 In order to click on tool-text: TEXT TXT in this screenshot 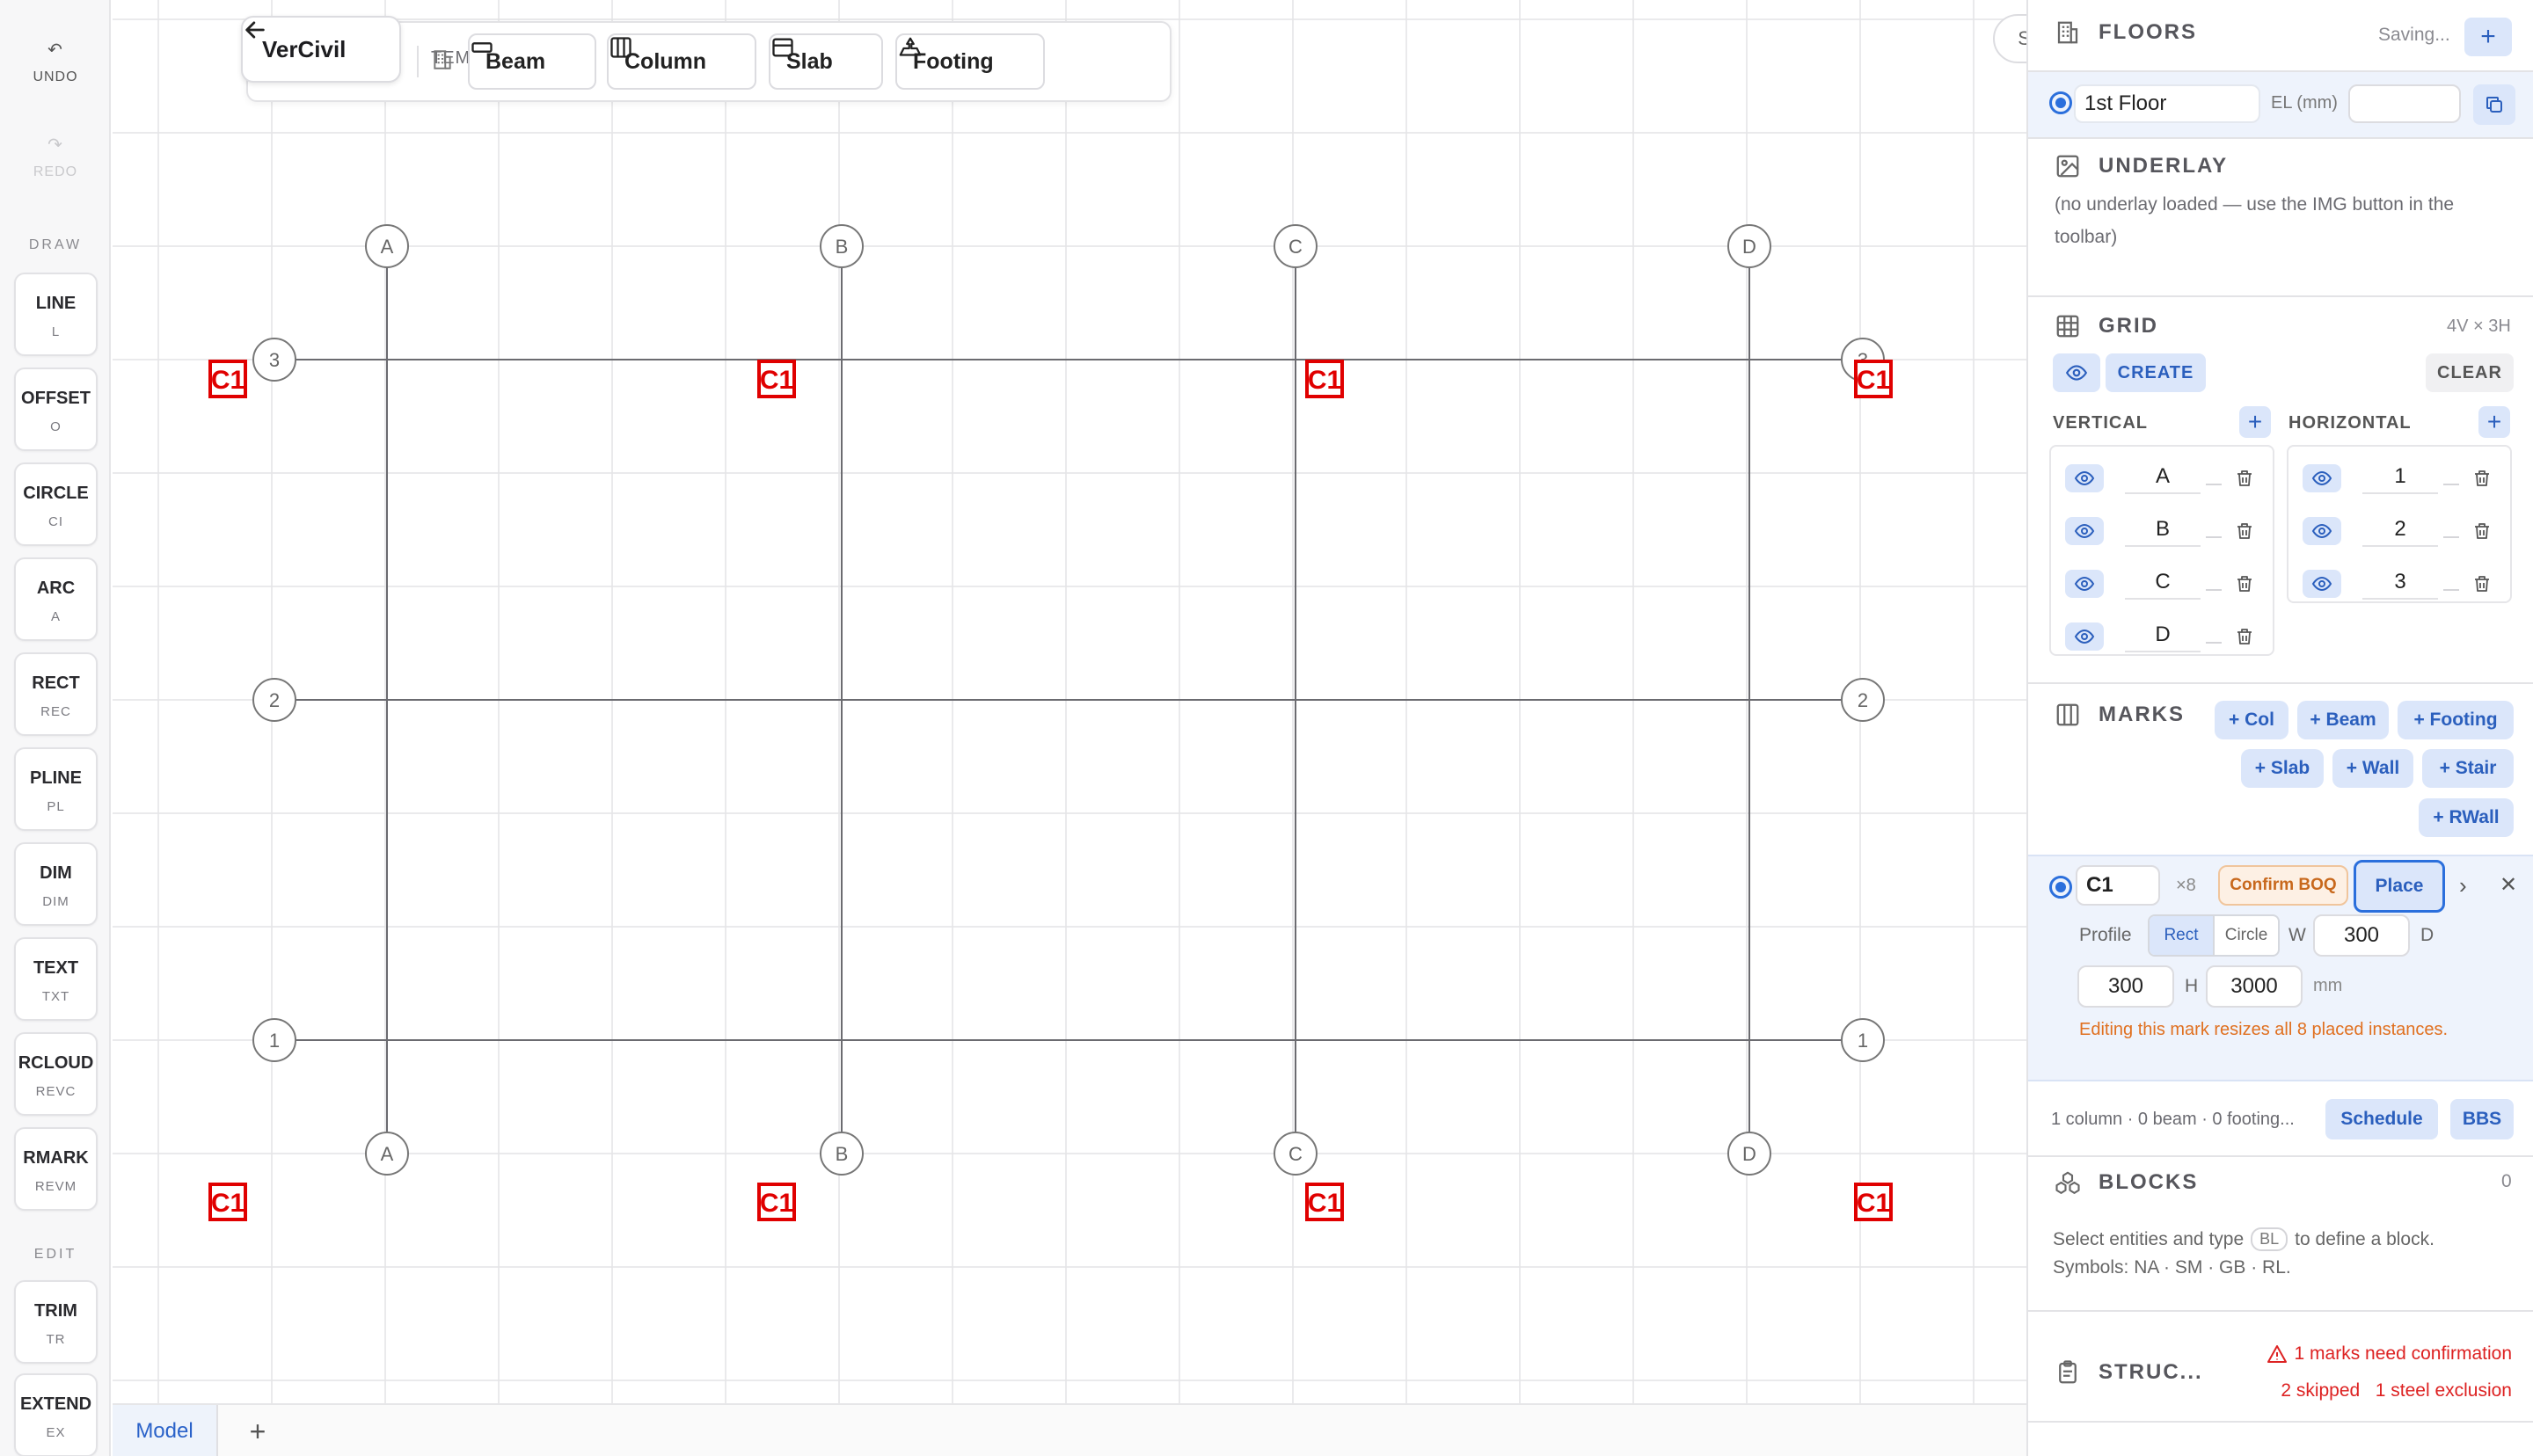, I will do `click(56, 979)`.